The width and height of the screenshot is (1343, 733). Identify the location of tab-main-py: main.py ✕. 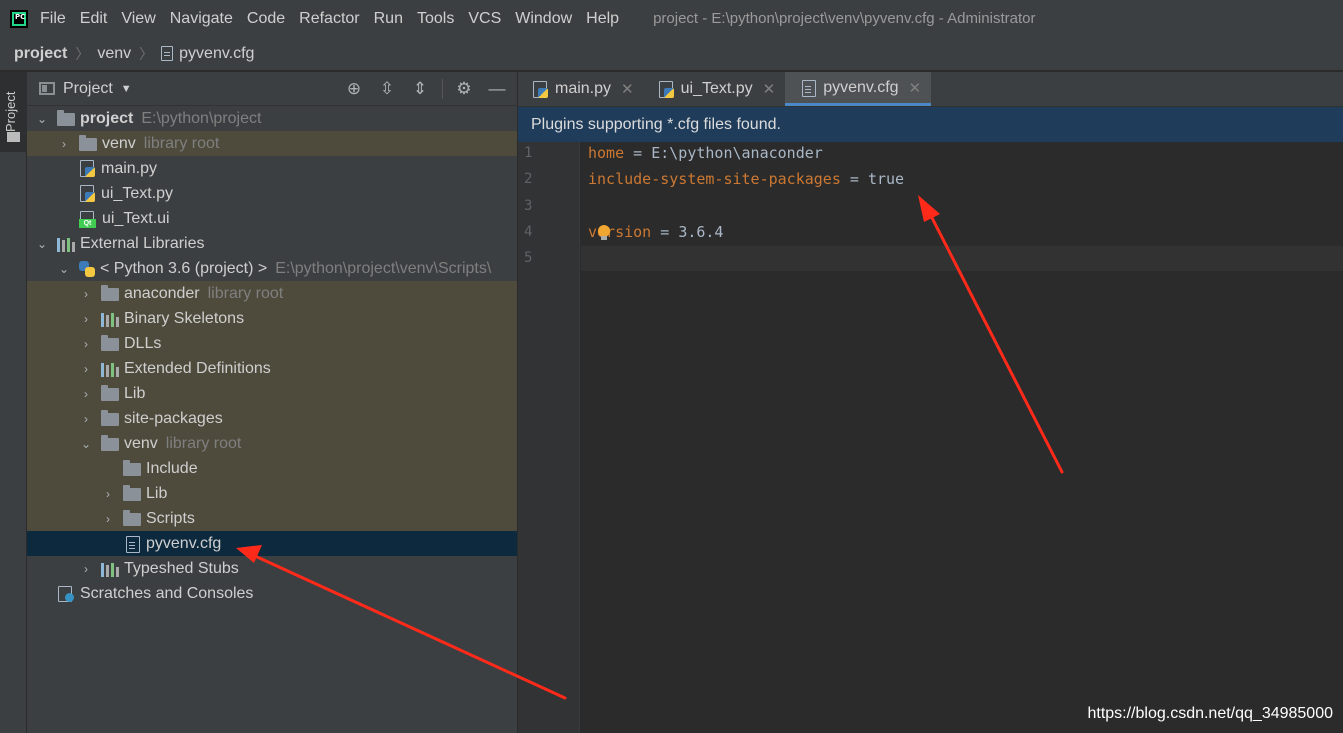
(581, 89).